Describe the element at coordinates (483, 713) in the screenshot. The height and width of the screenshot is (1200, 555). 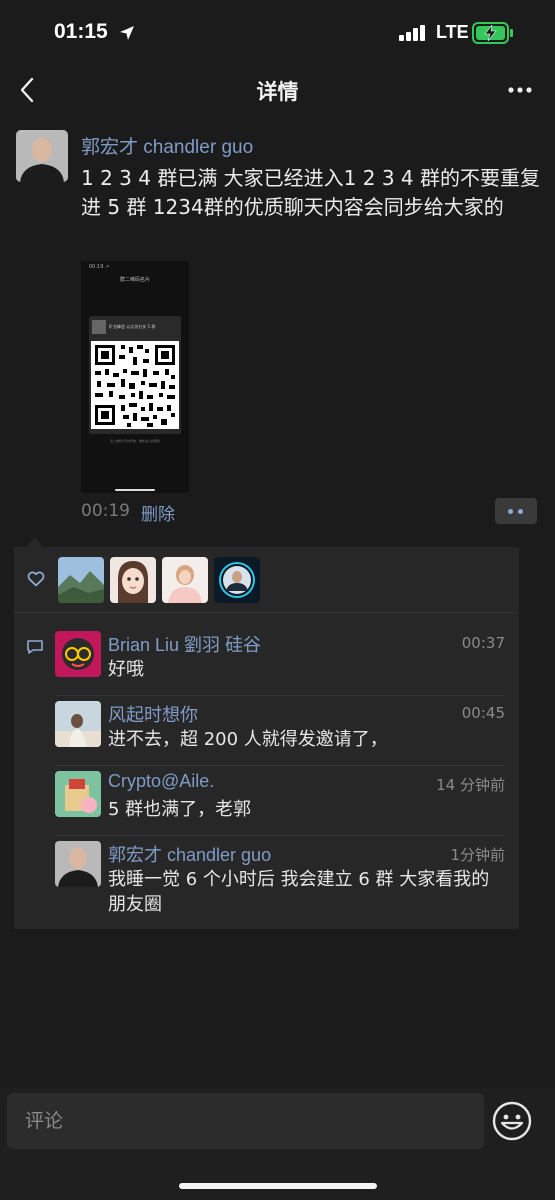
I see `comment-time: 00:45` at that location.